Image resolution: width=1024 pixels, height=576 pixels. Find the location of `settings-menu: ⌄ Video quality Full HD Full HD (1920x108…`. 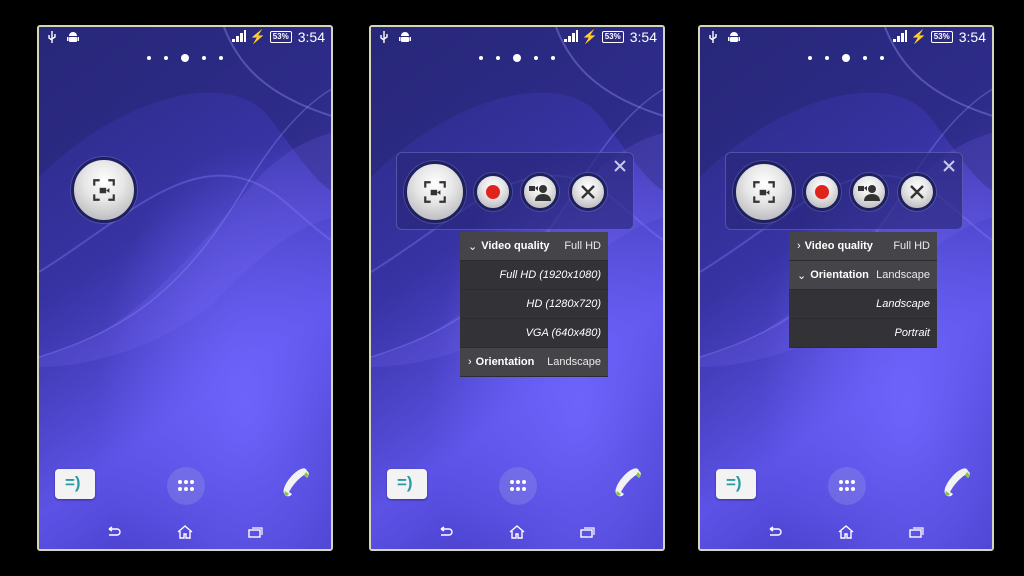

settings-menu: ⌄ Video quality Full HD Full HD (1920x108… is located at coordinates (534, 304).